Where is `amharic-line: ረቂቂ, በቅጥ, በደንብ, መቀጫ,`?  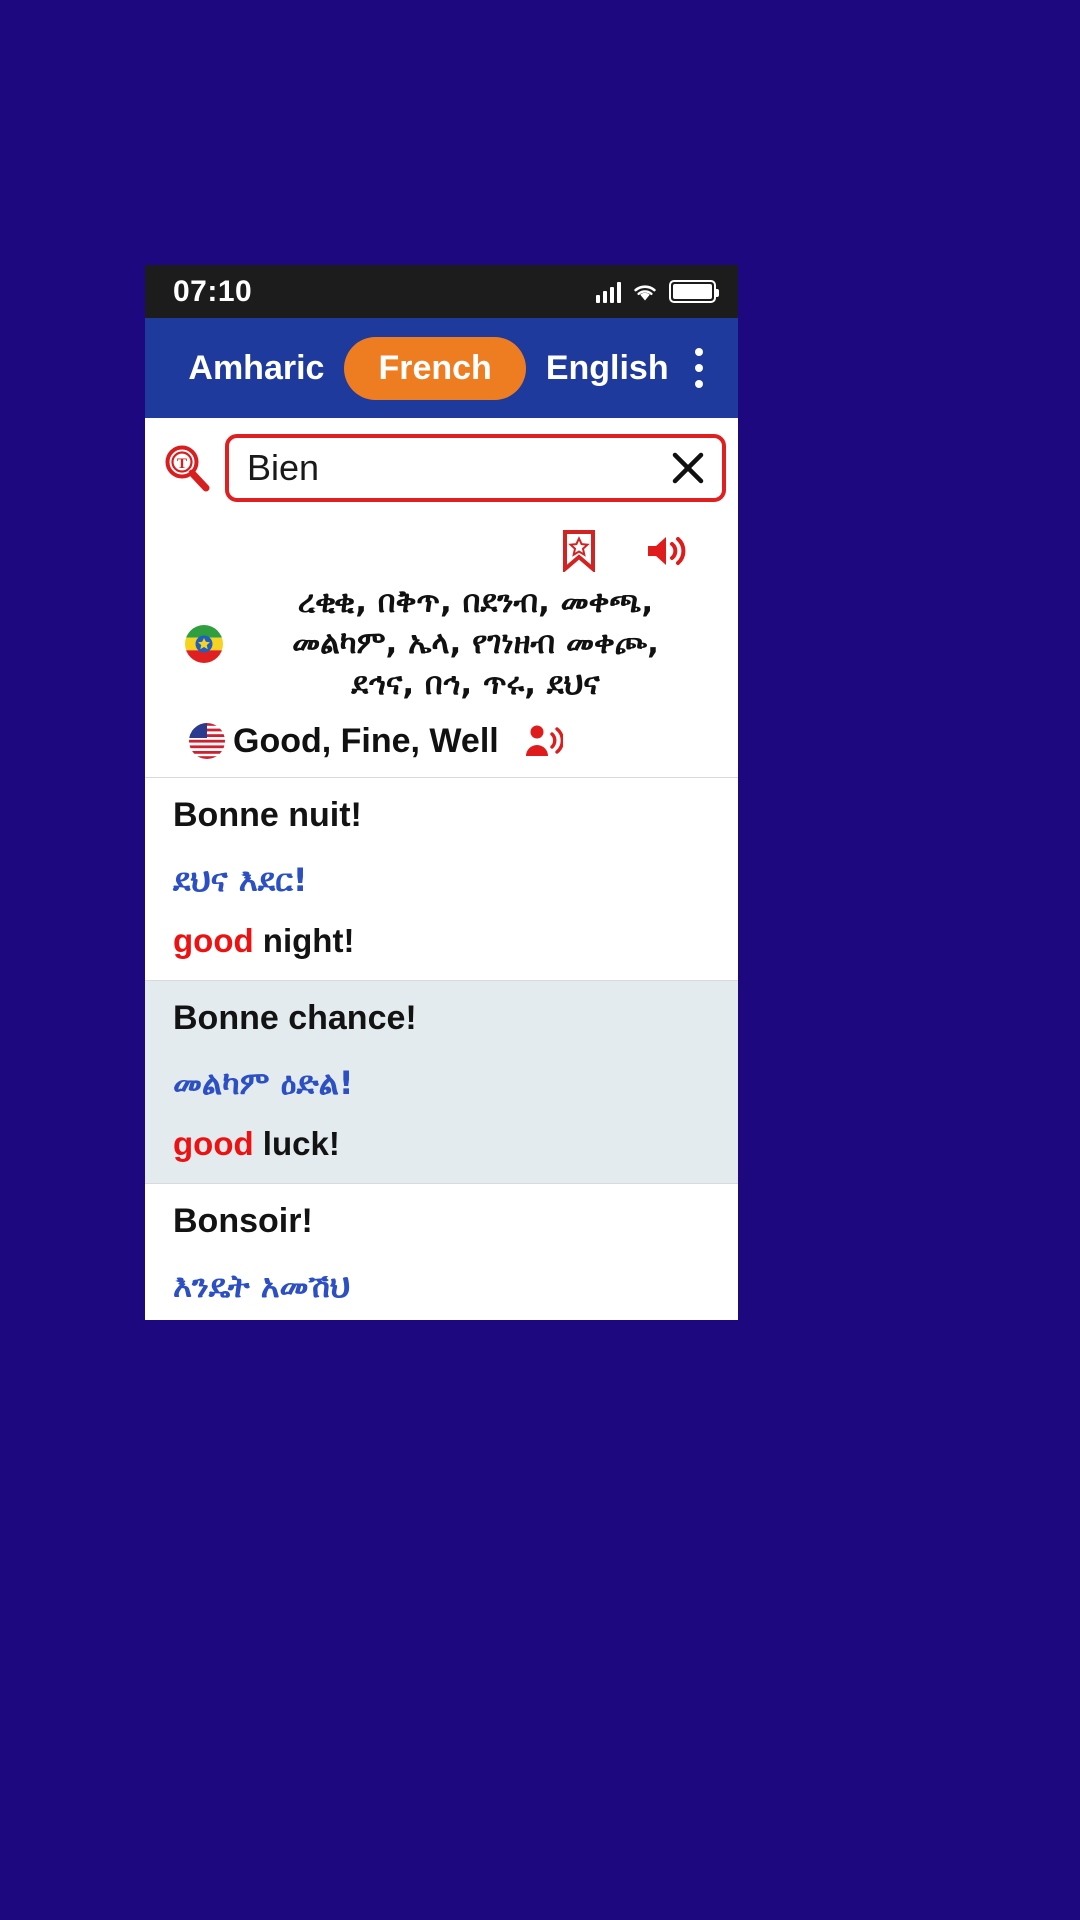 amharic-line: ረቂቂ, በቅጥ, በደንብ, መቀጫ, is located at coordinates (475, 602).